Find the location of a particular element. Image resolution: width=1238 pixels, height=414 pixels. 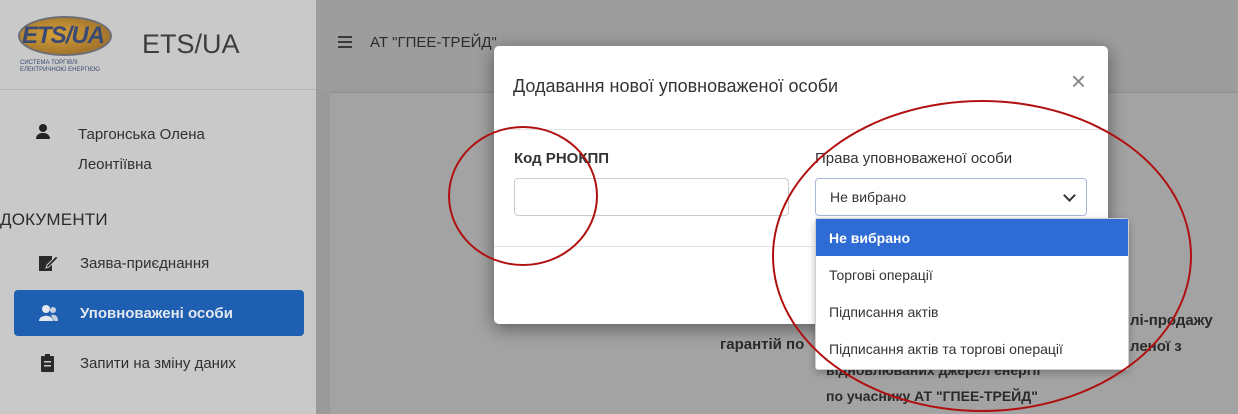

sidebar-item-application: Заява-приєднання is located at coordinates (159, 263).